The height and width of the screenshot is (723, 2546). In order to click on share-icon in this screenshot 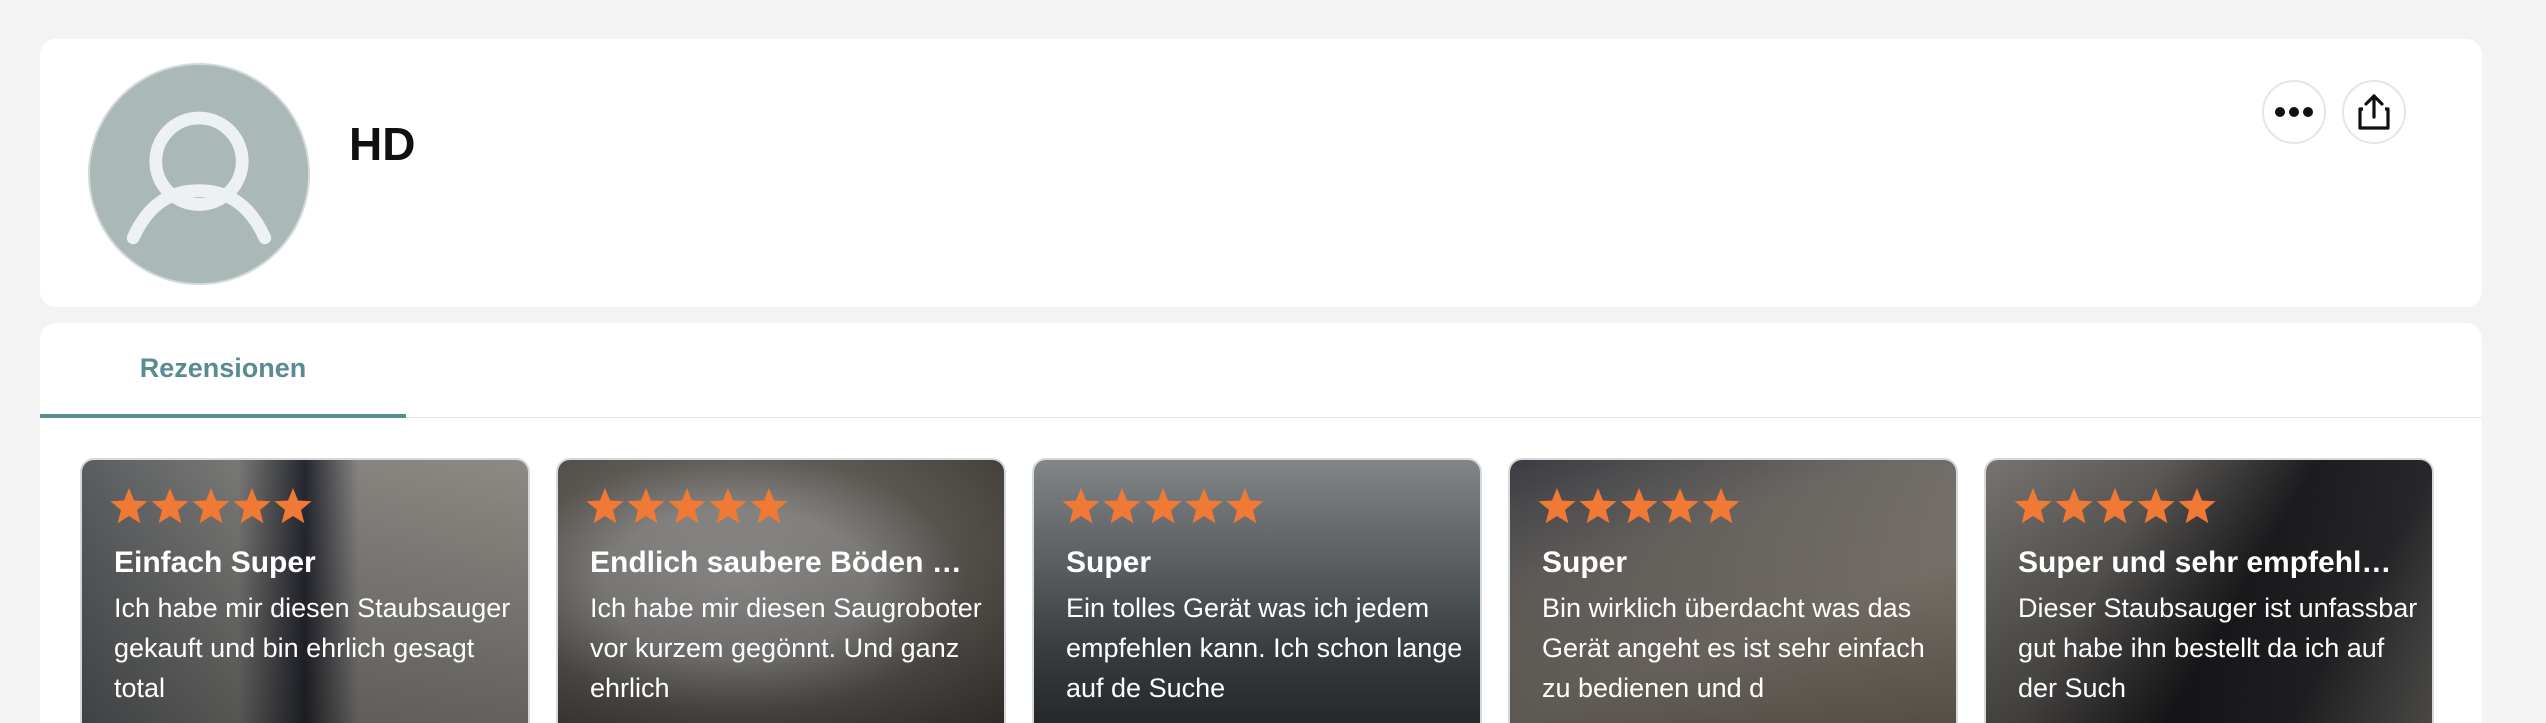, I will do `click(2374, 112)`.